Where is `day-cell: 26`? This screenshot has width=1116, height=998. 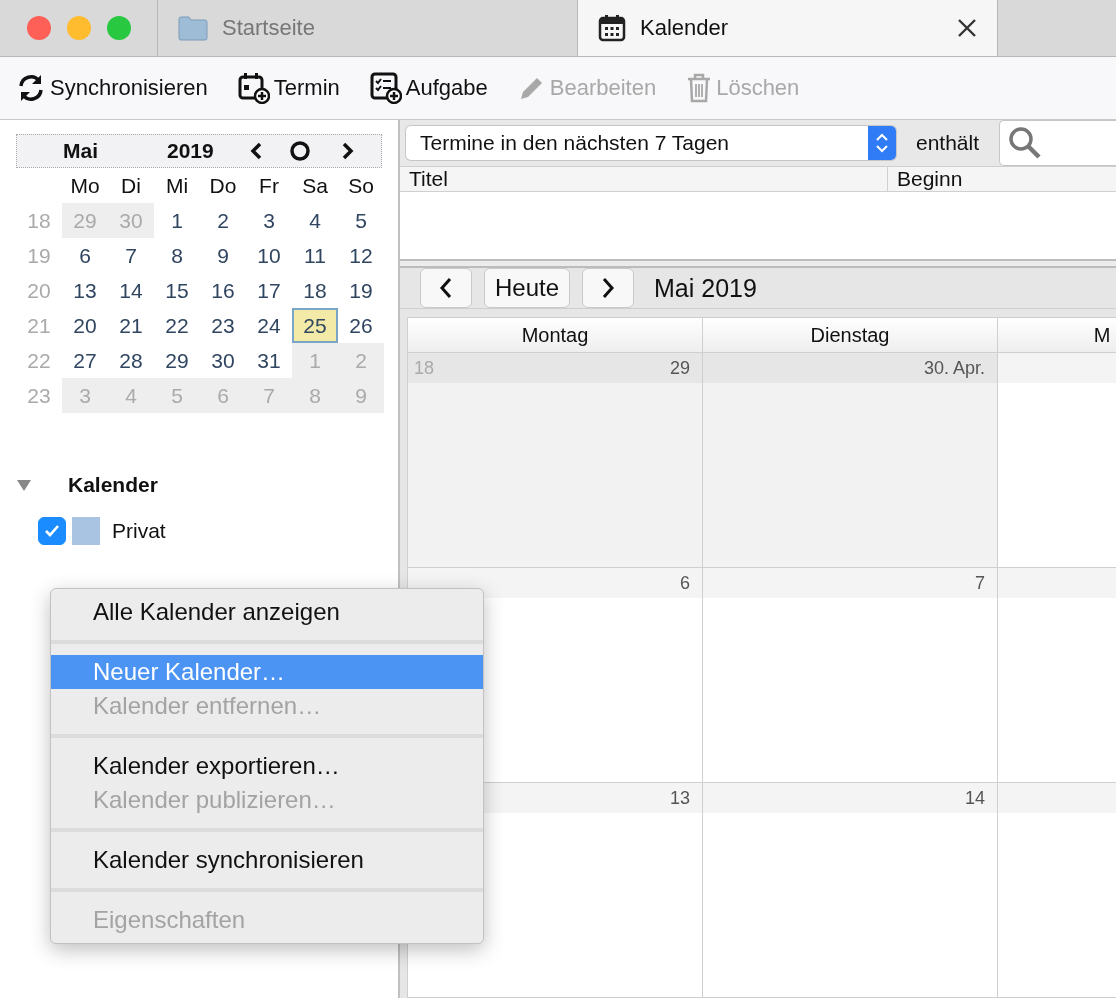 day-cell: 26 is located at coordinates (361, 325).